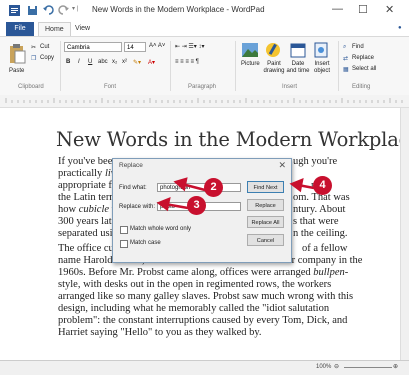  I want to click on date-time-icon, so click(298, 50).